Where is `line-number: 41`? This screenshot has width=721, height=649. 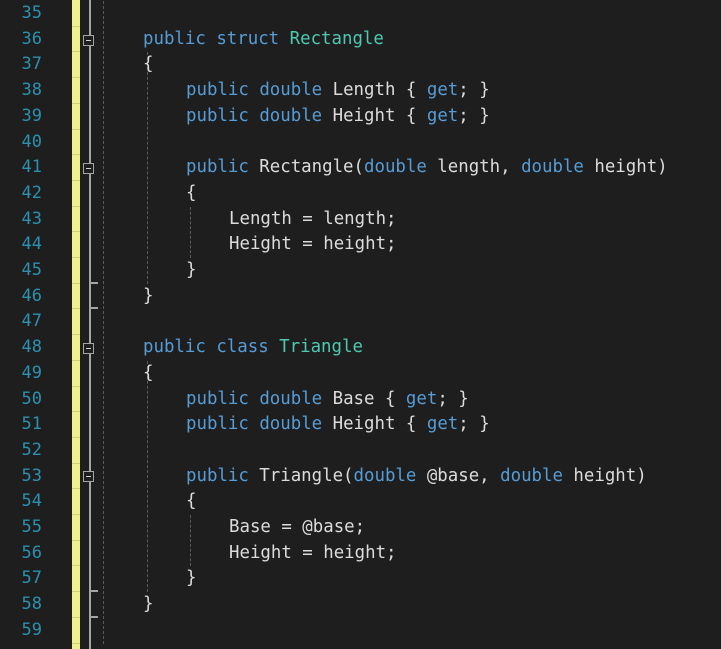 line-number: 41 is located at coordinates (31, 167).